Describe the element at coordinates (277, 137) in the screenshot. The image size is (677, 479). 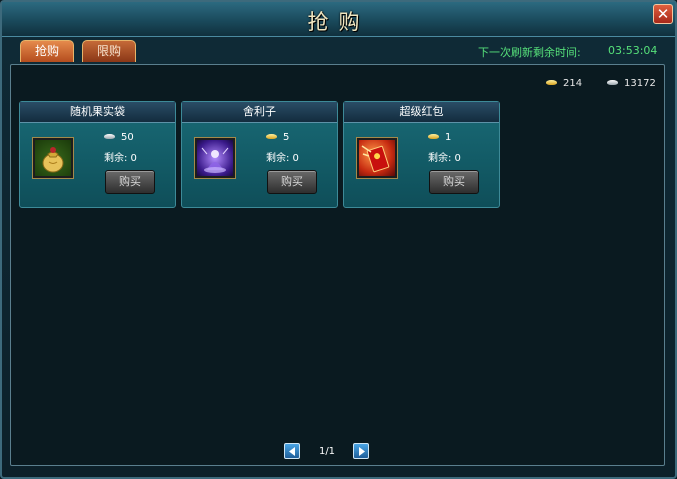
I see `item-price: 5` at that location.